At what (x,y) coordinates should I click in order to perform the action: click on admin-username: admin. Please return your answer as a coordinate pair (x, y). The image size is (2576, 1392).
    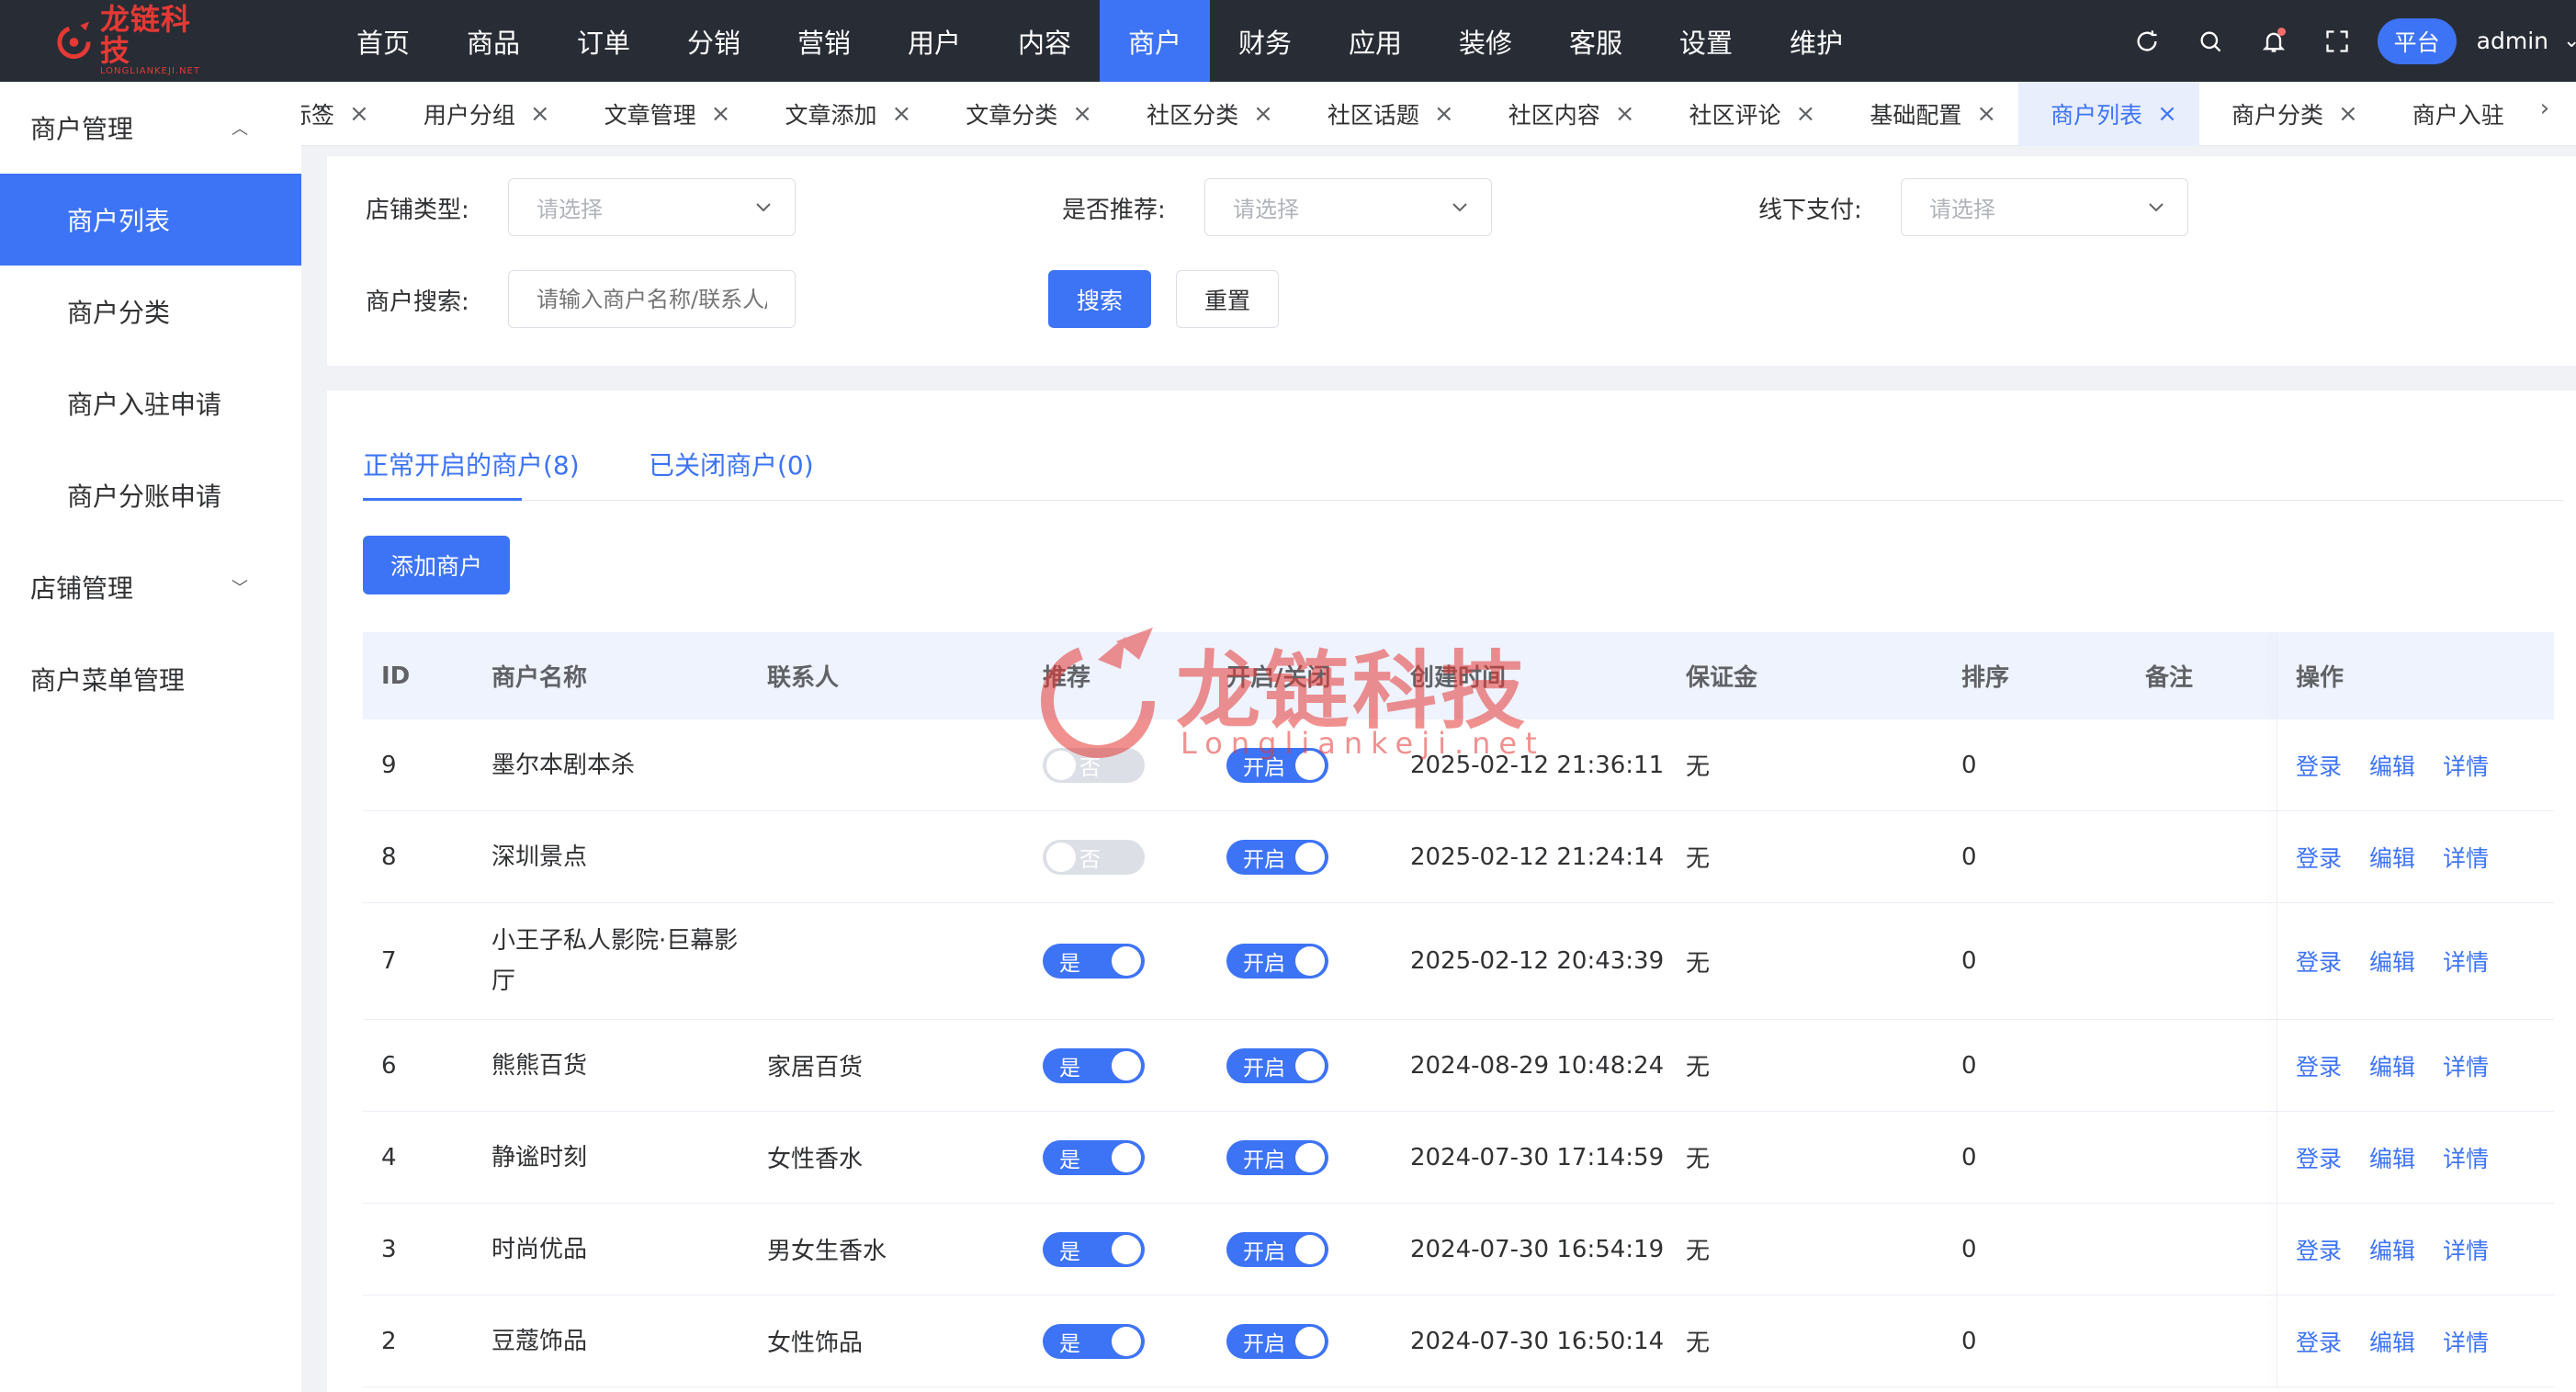
    Looking at the image, I should click on (2512, 41).